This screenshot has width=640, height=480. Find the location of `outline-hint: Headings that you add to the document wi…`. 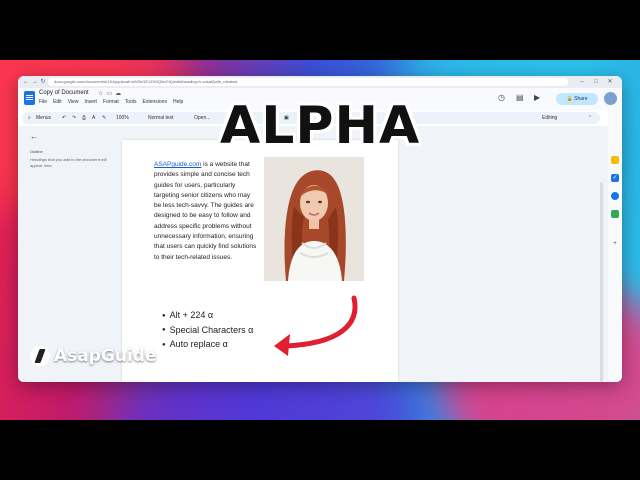

outline-hint: Headings that you add to the document wi… is located at coordinates (68, 162).